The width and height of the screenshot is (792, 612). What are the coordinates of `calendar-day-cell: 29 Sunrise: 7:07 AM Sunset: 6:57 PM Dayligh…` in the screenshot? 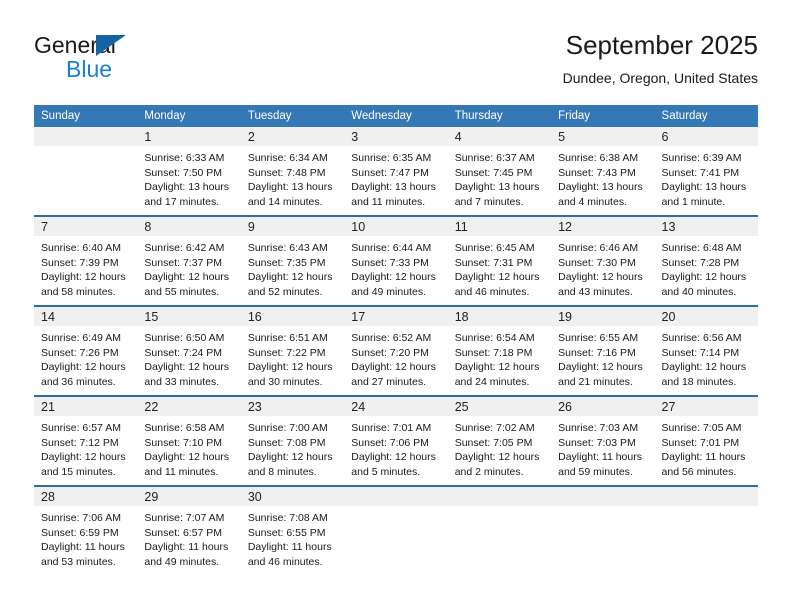 It's located at (189, 530).